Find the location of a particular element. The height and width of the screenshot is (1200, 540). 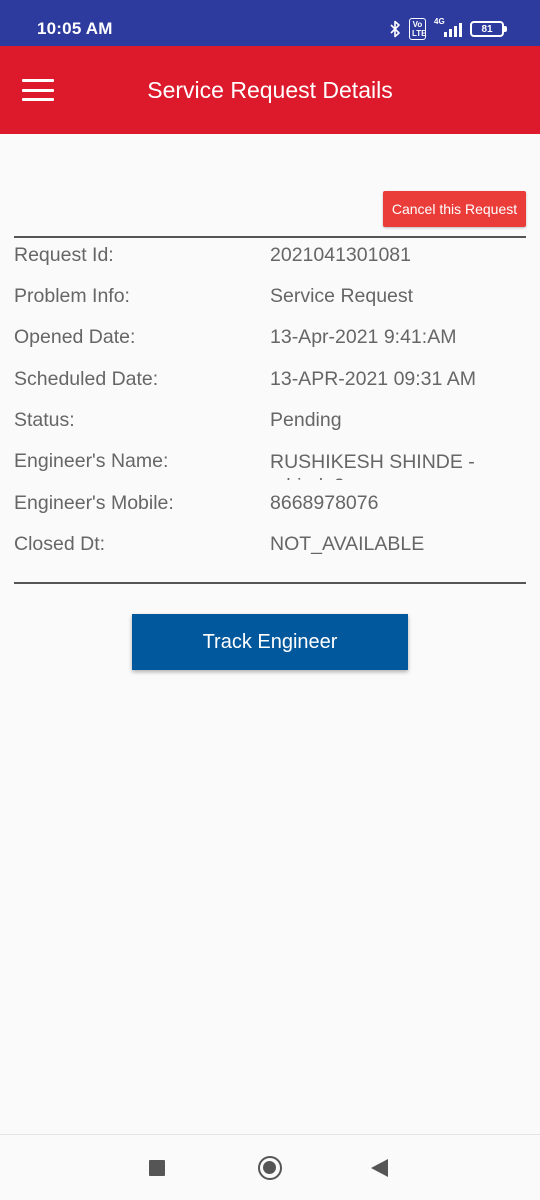

status-bar: 10:05 AM Vo LTE 4G 81 is located at coordinates (270, 23).